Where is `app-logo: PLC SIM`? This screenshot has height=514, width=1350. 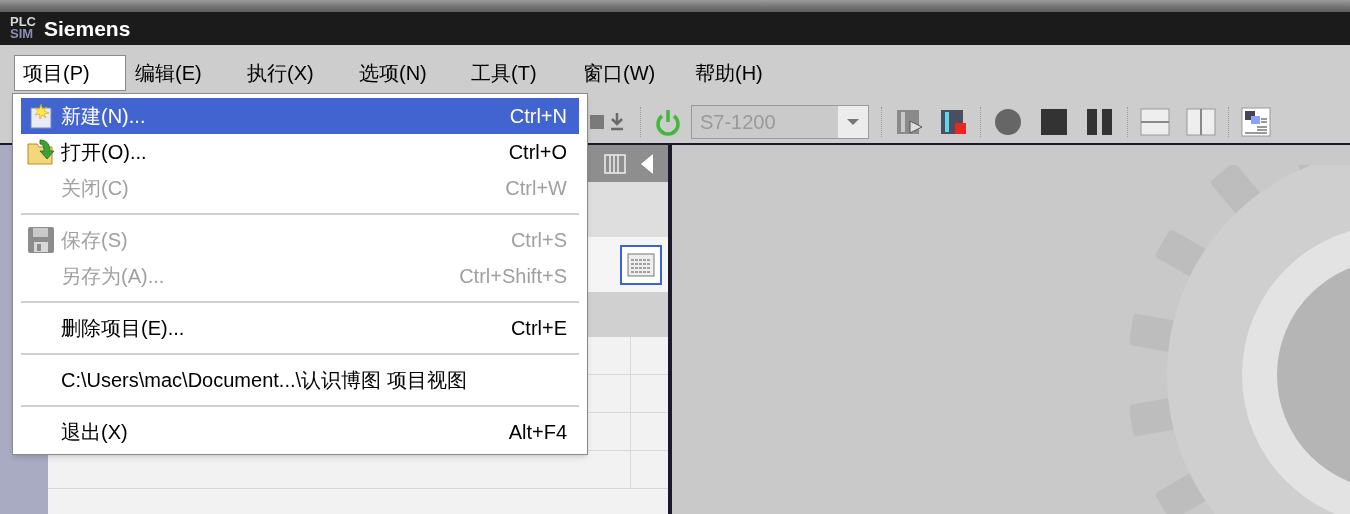 app-logo: PLC SIM is located at coordinates (23, 27).